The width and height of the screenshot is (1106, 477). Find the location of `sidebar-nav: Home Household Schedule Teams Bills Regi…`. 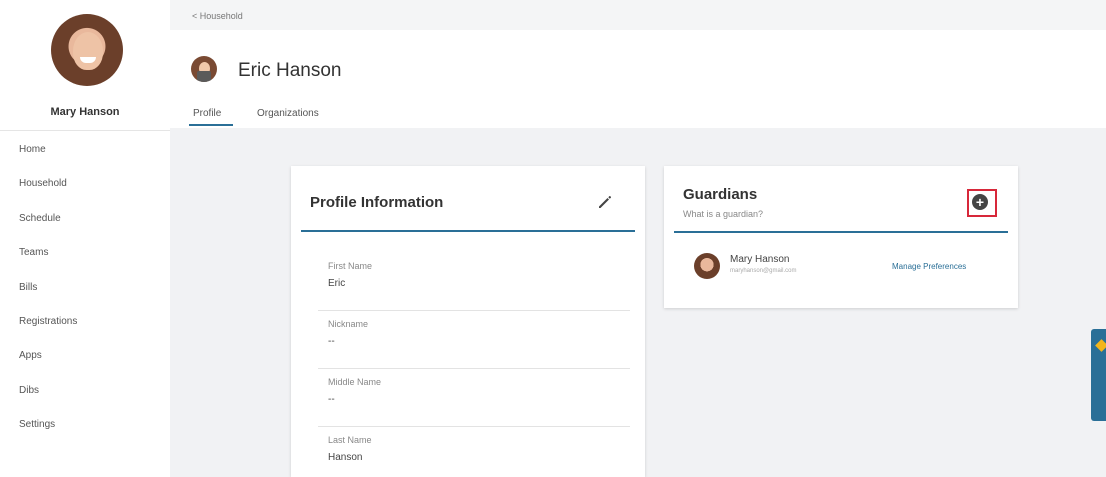

sidebar-nav: Home Household Schedule Teams Bills Regi… is located at coordinates (48, 299).